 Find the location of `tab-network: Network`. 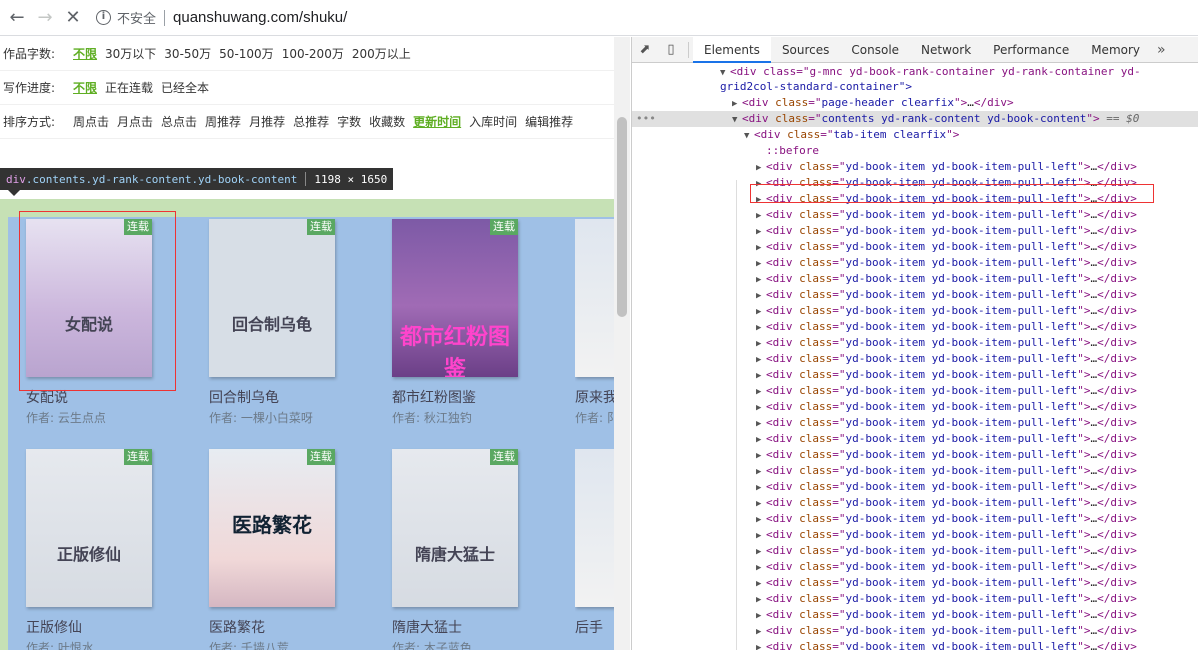

tab-network: Network is located at coordinates (946, 50).